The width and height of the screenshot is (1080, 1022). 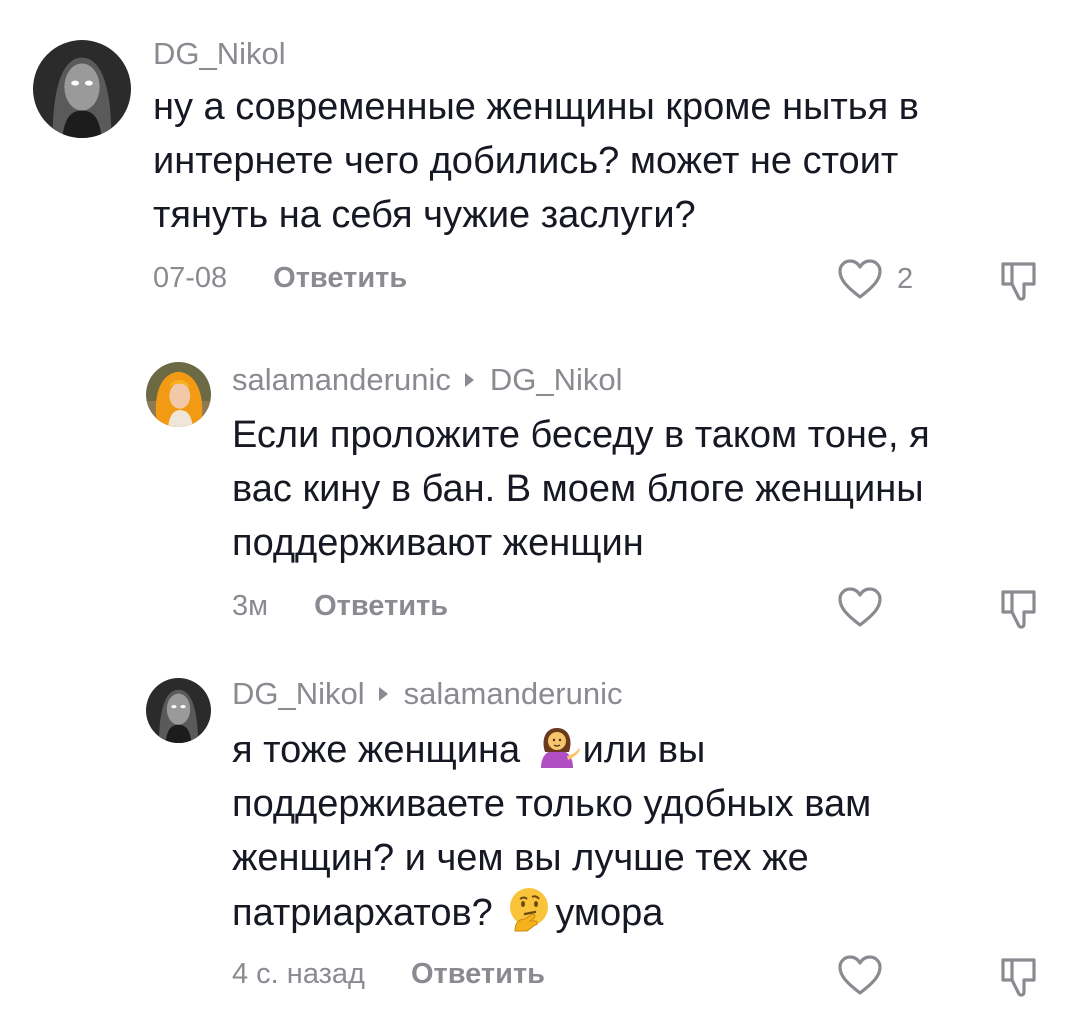 What do you see at coordinates (520, 858) in the screenshot?
I see `comment-line: женщин? и чем вы лучше тех же` at bounding box center [520, 858].